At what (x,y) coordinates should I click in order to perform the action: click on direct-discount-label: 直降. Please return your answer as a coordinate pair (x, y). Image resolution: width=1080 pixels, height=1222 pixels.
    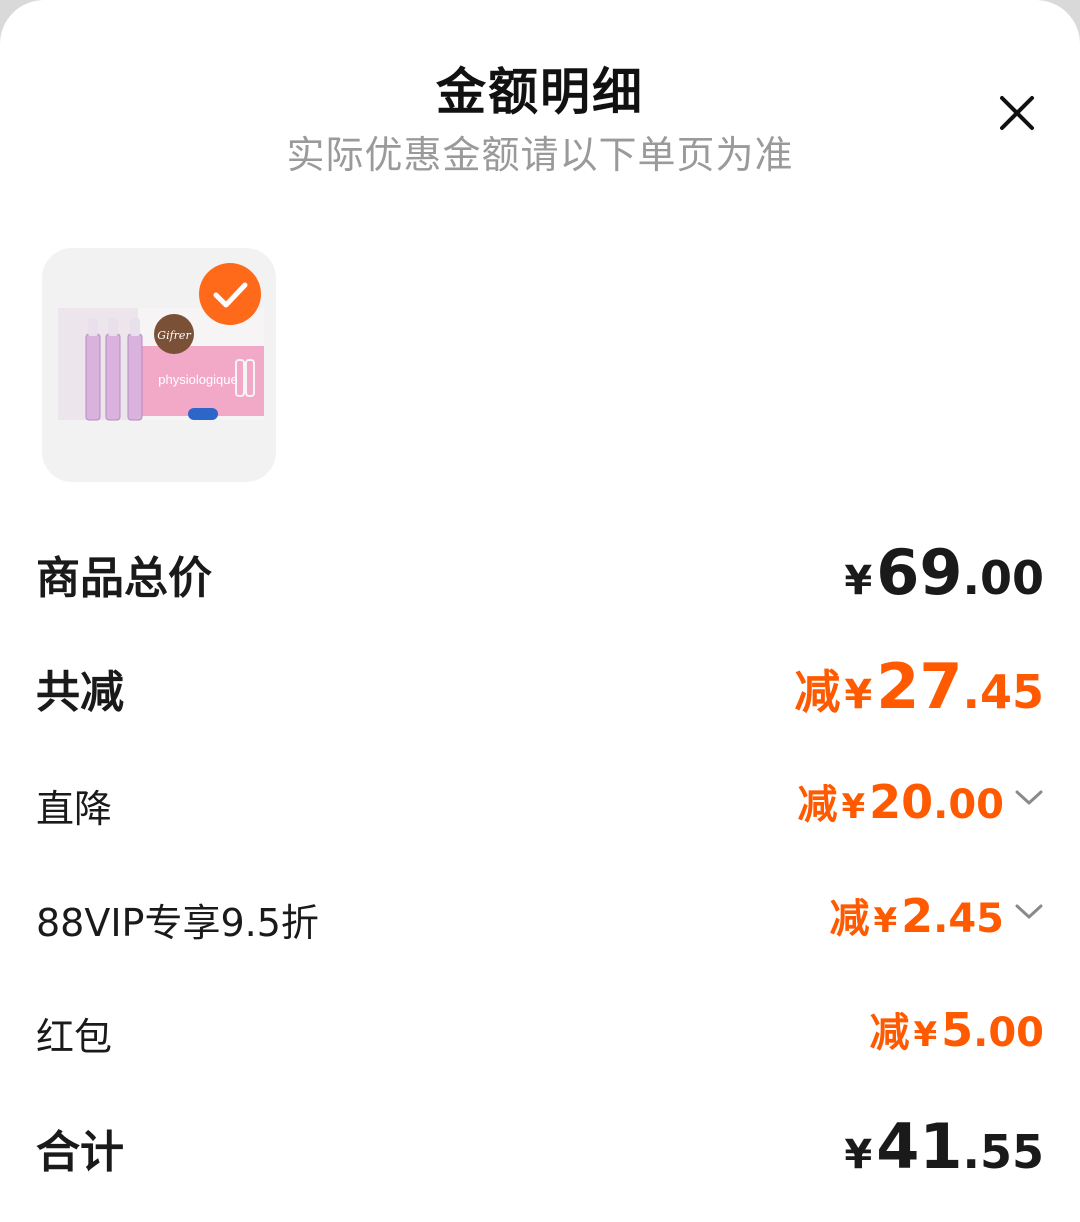
    Looking at the image, I should click on (74, 809).